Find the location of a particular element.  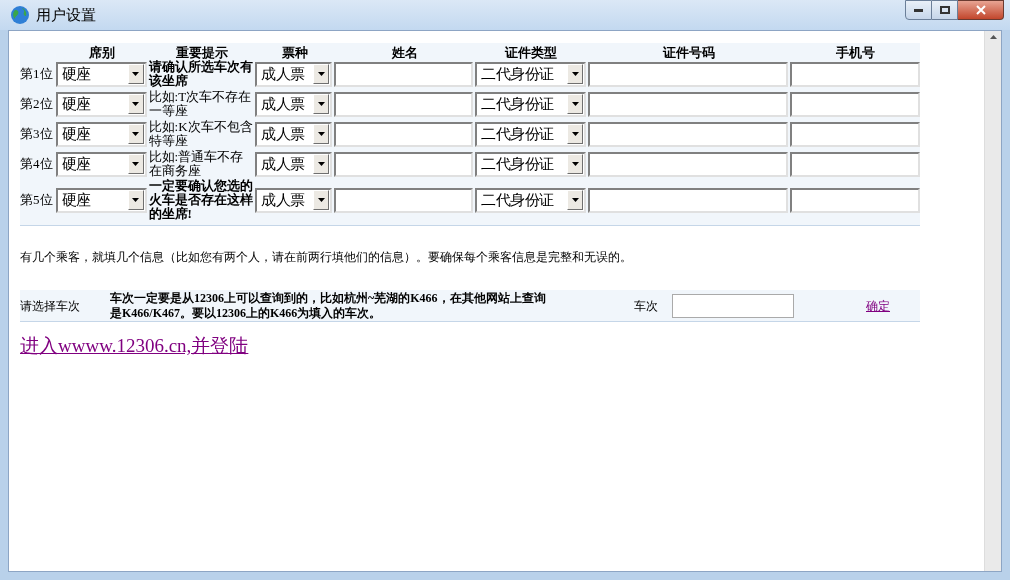

login-link: 进入wwww.12306.cn,并登陆 is located at coordinates (134, 346).